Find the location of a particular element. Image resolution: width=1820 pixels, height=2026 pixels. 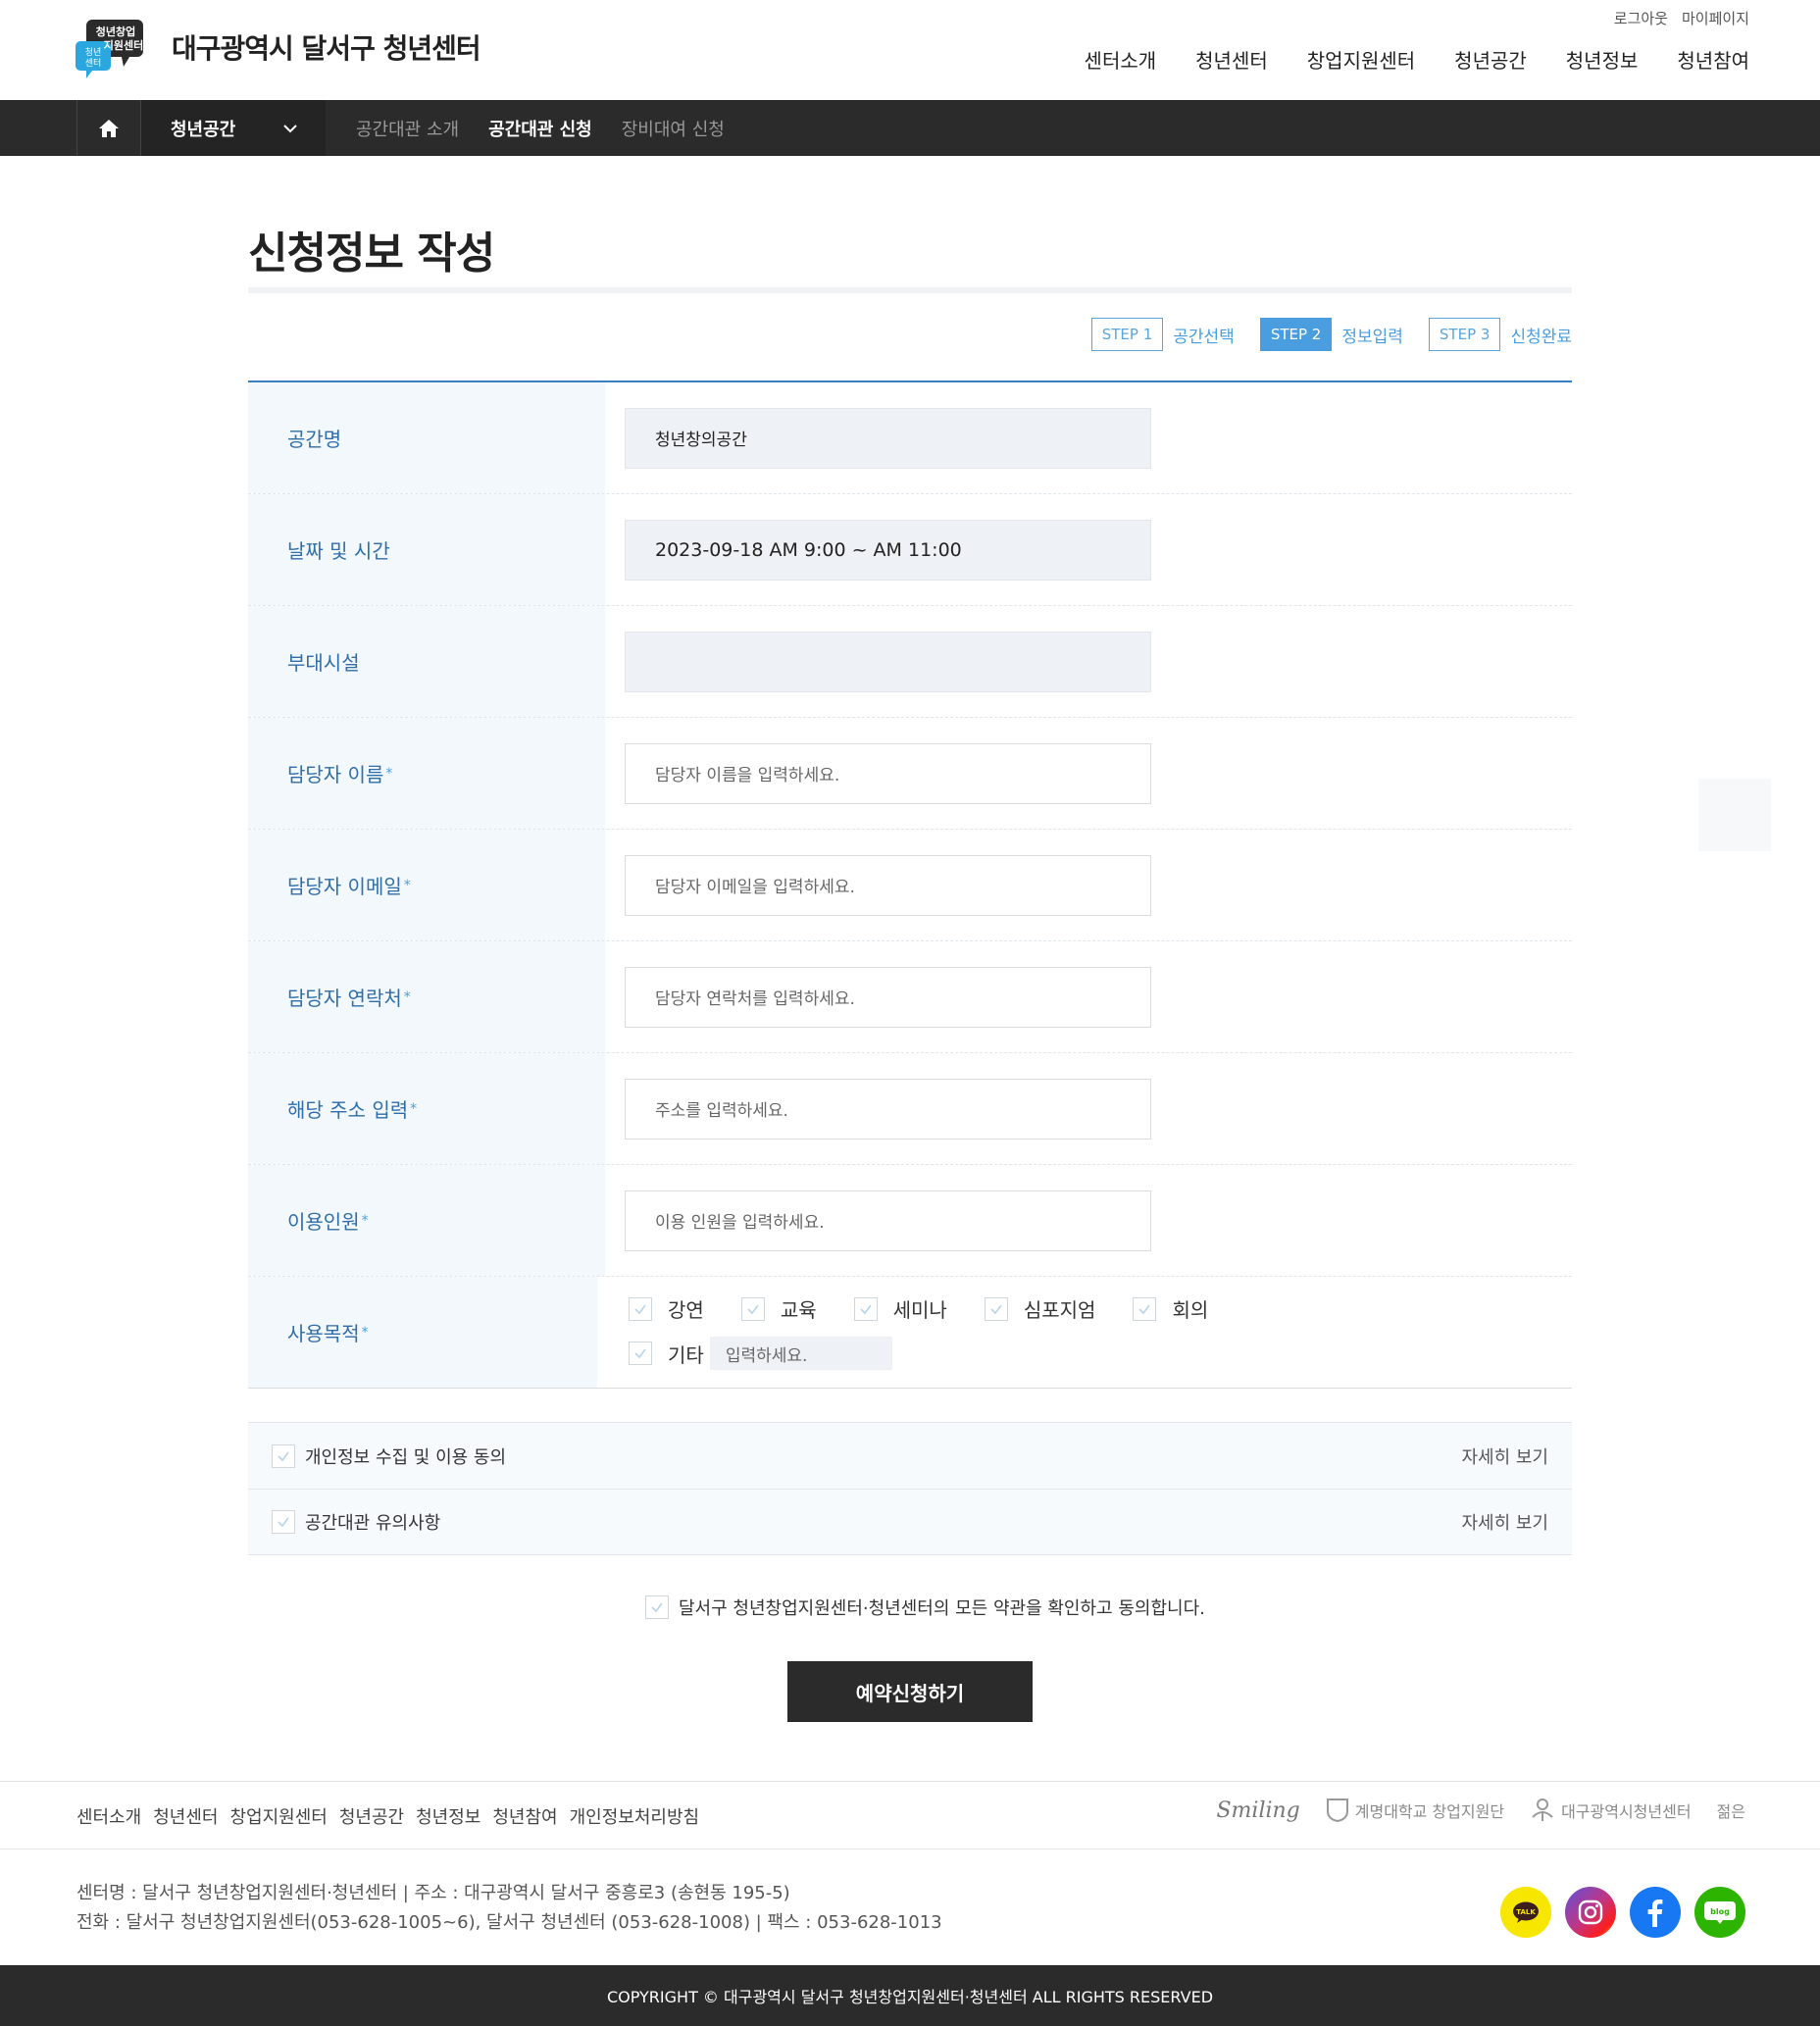

blog-icon: blog is located at coordinates (1720, 1912).